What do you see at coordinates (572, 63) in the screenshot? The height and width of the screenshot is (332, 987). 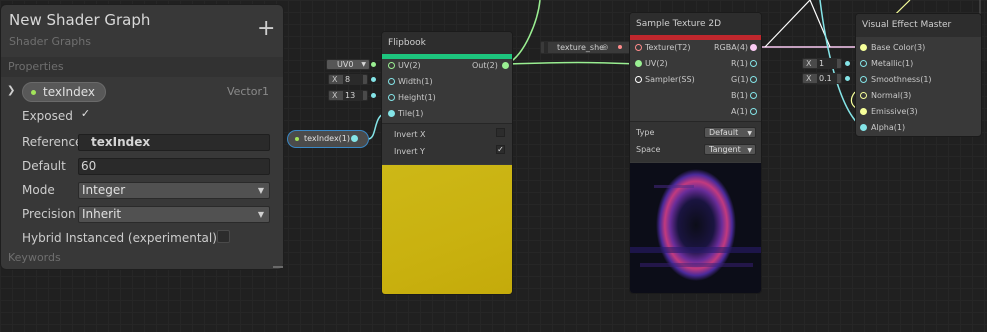 I see `wire-flipbook-out` at bounding box center [572, 63].